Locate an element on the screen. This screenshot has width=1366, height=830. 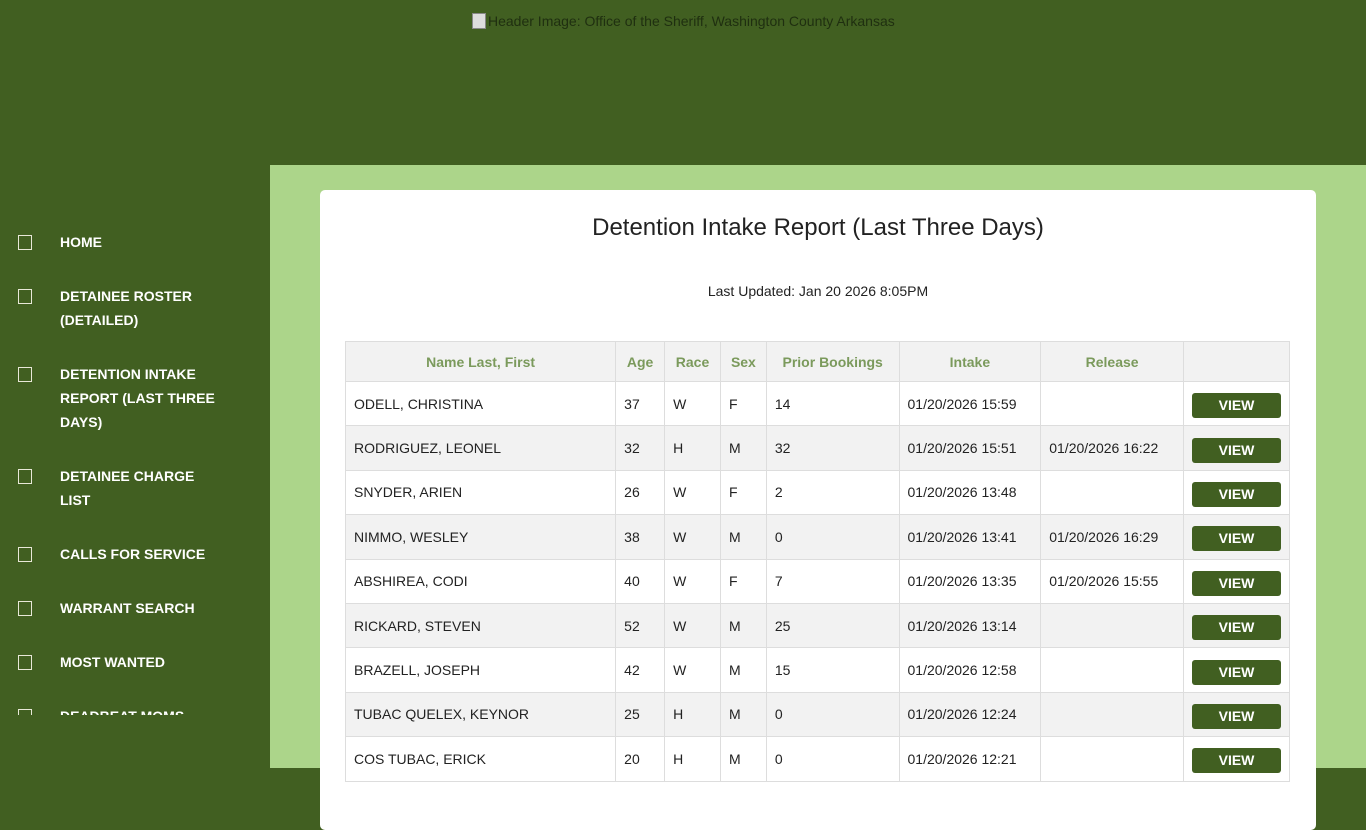
nav-item-home: HOME is located at coordinates (135, 242).